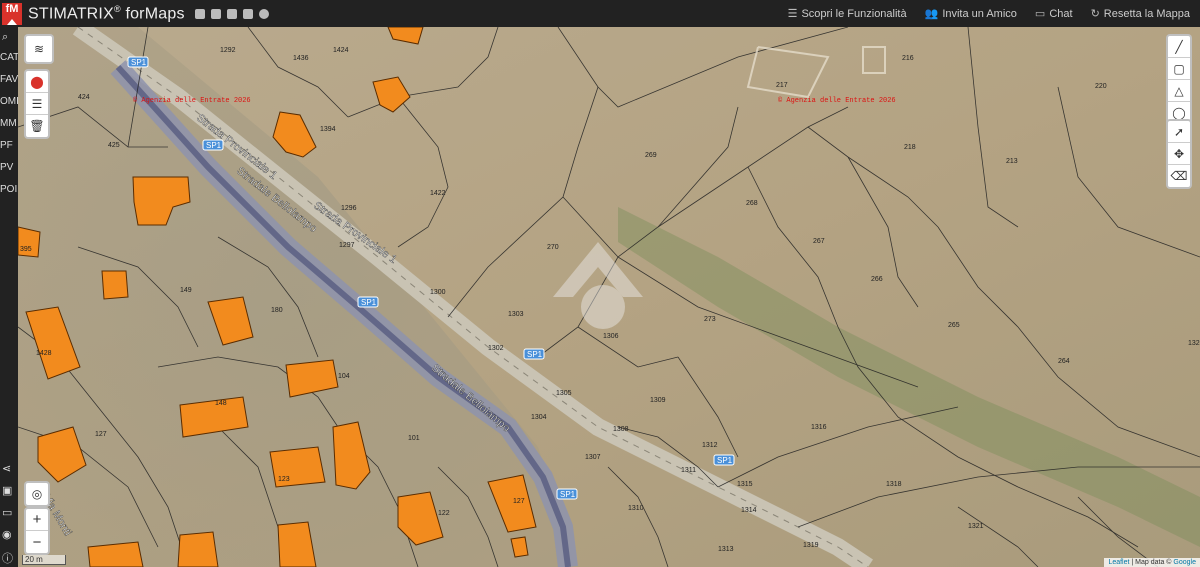  What do you see at coordinates (752, 203) in the screenshot?
I see `parcel-number: 268` at bounding box center [752, 203].